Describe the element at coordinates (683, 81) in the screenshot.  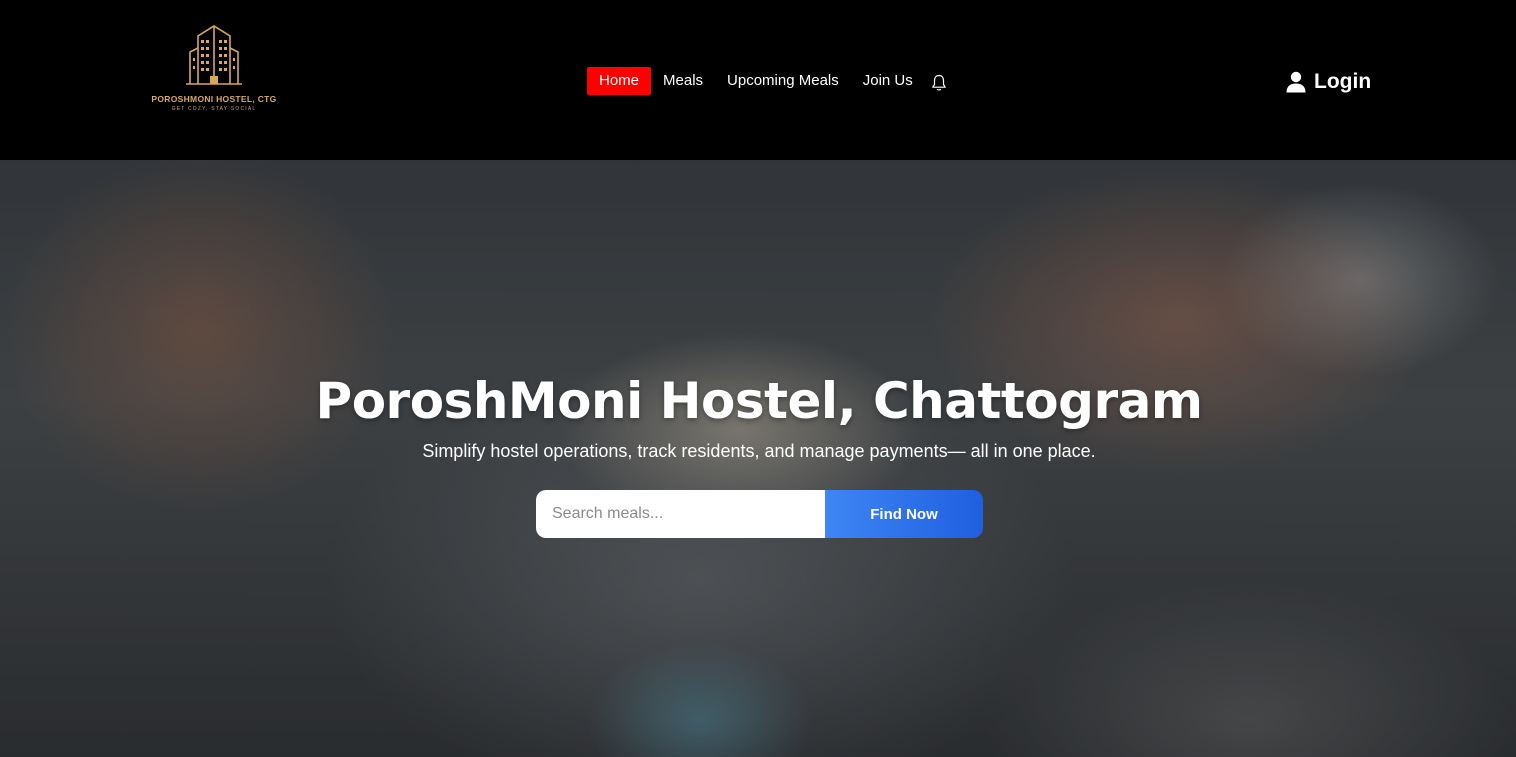
I see `nav-meals-link: Meals` at that location.